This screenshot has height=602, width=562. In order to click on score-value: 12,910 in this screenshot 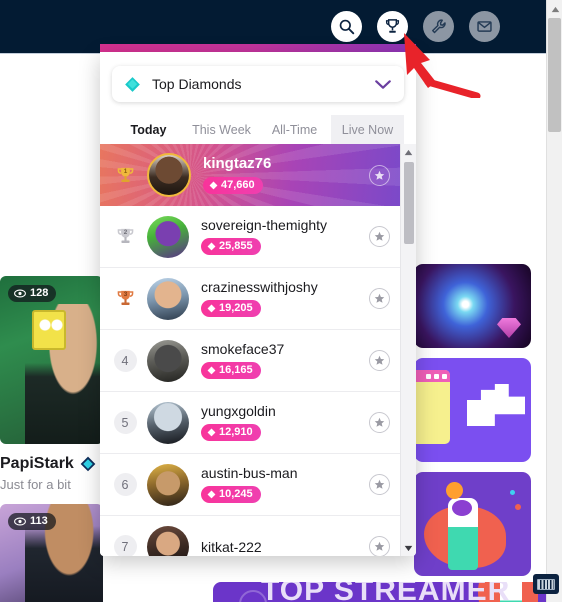, I will do `click(236, 432)`.